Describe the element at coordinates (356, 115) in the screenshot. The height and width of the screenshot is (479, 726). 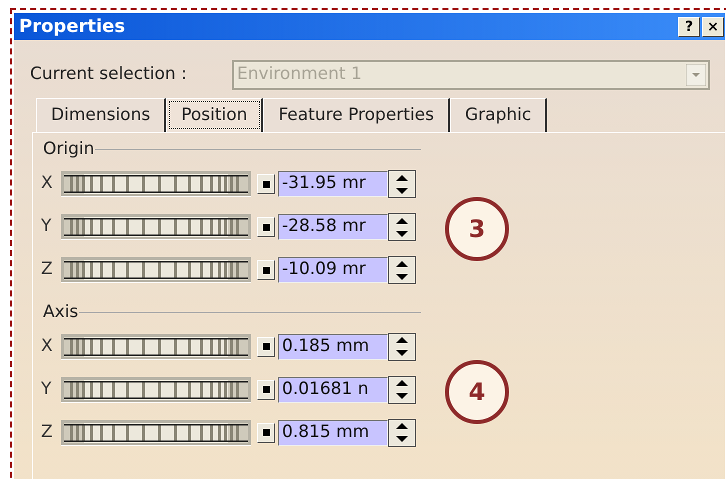
I see `tab: Feature Properties` at that location.